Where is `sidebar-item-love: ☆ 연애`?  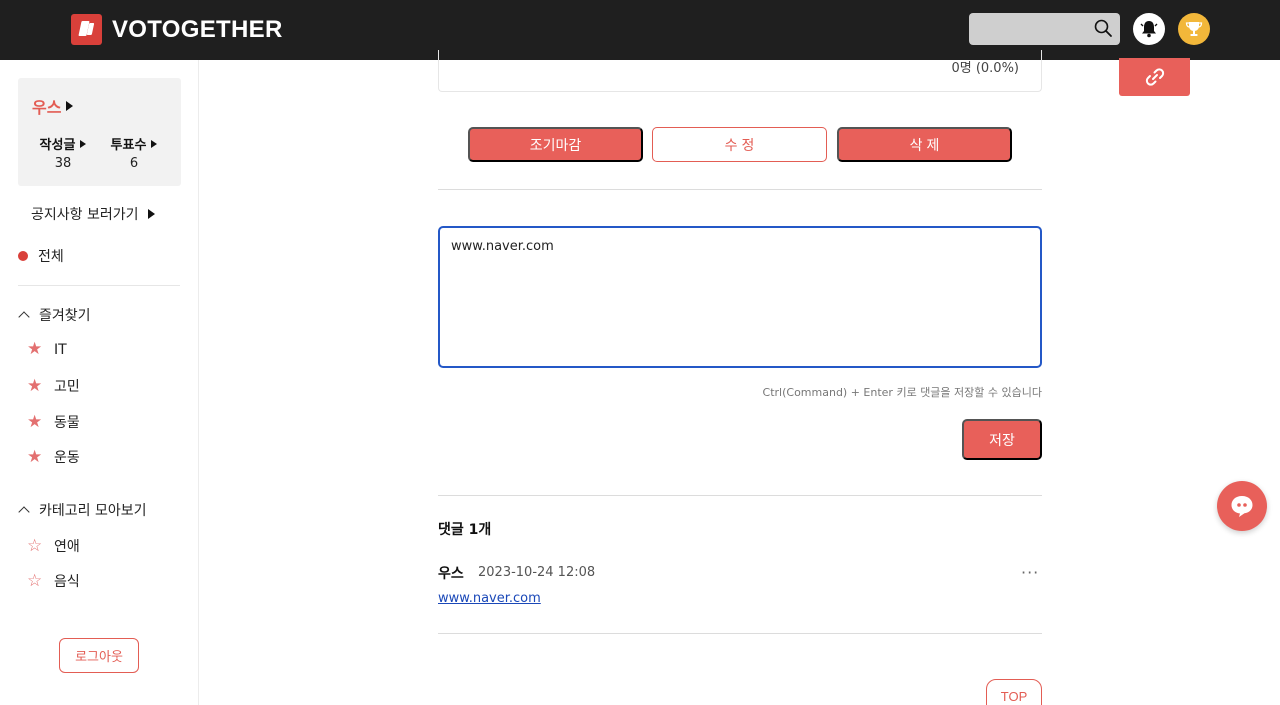 sidebar-item-love: ☆ 연애 is located at coordinates (53, 546).